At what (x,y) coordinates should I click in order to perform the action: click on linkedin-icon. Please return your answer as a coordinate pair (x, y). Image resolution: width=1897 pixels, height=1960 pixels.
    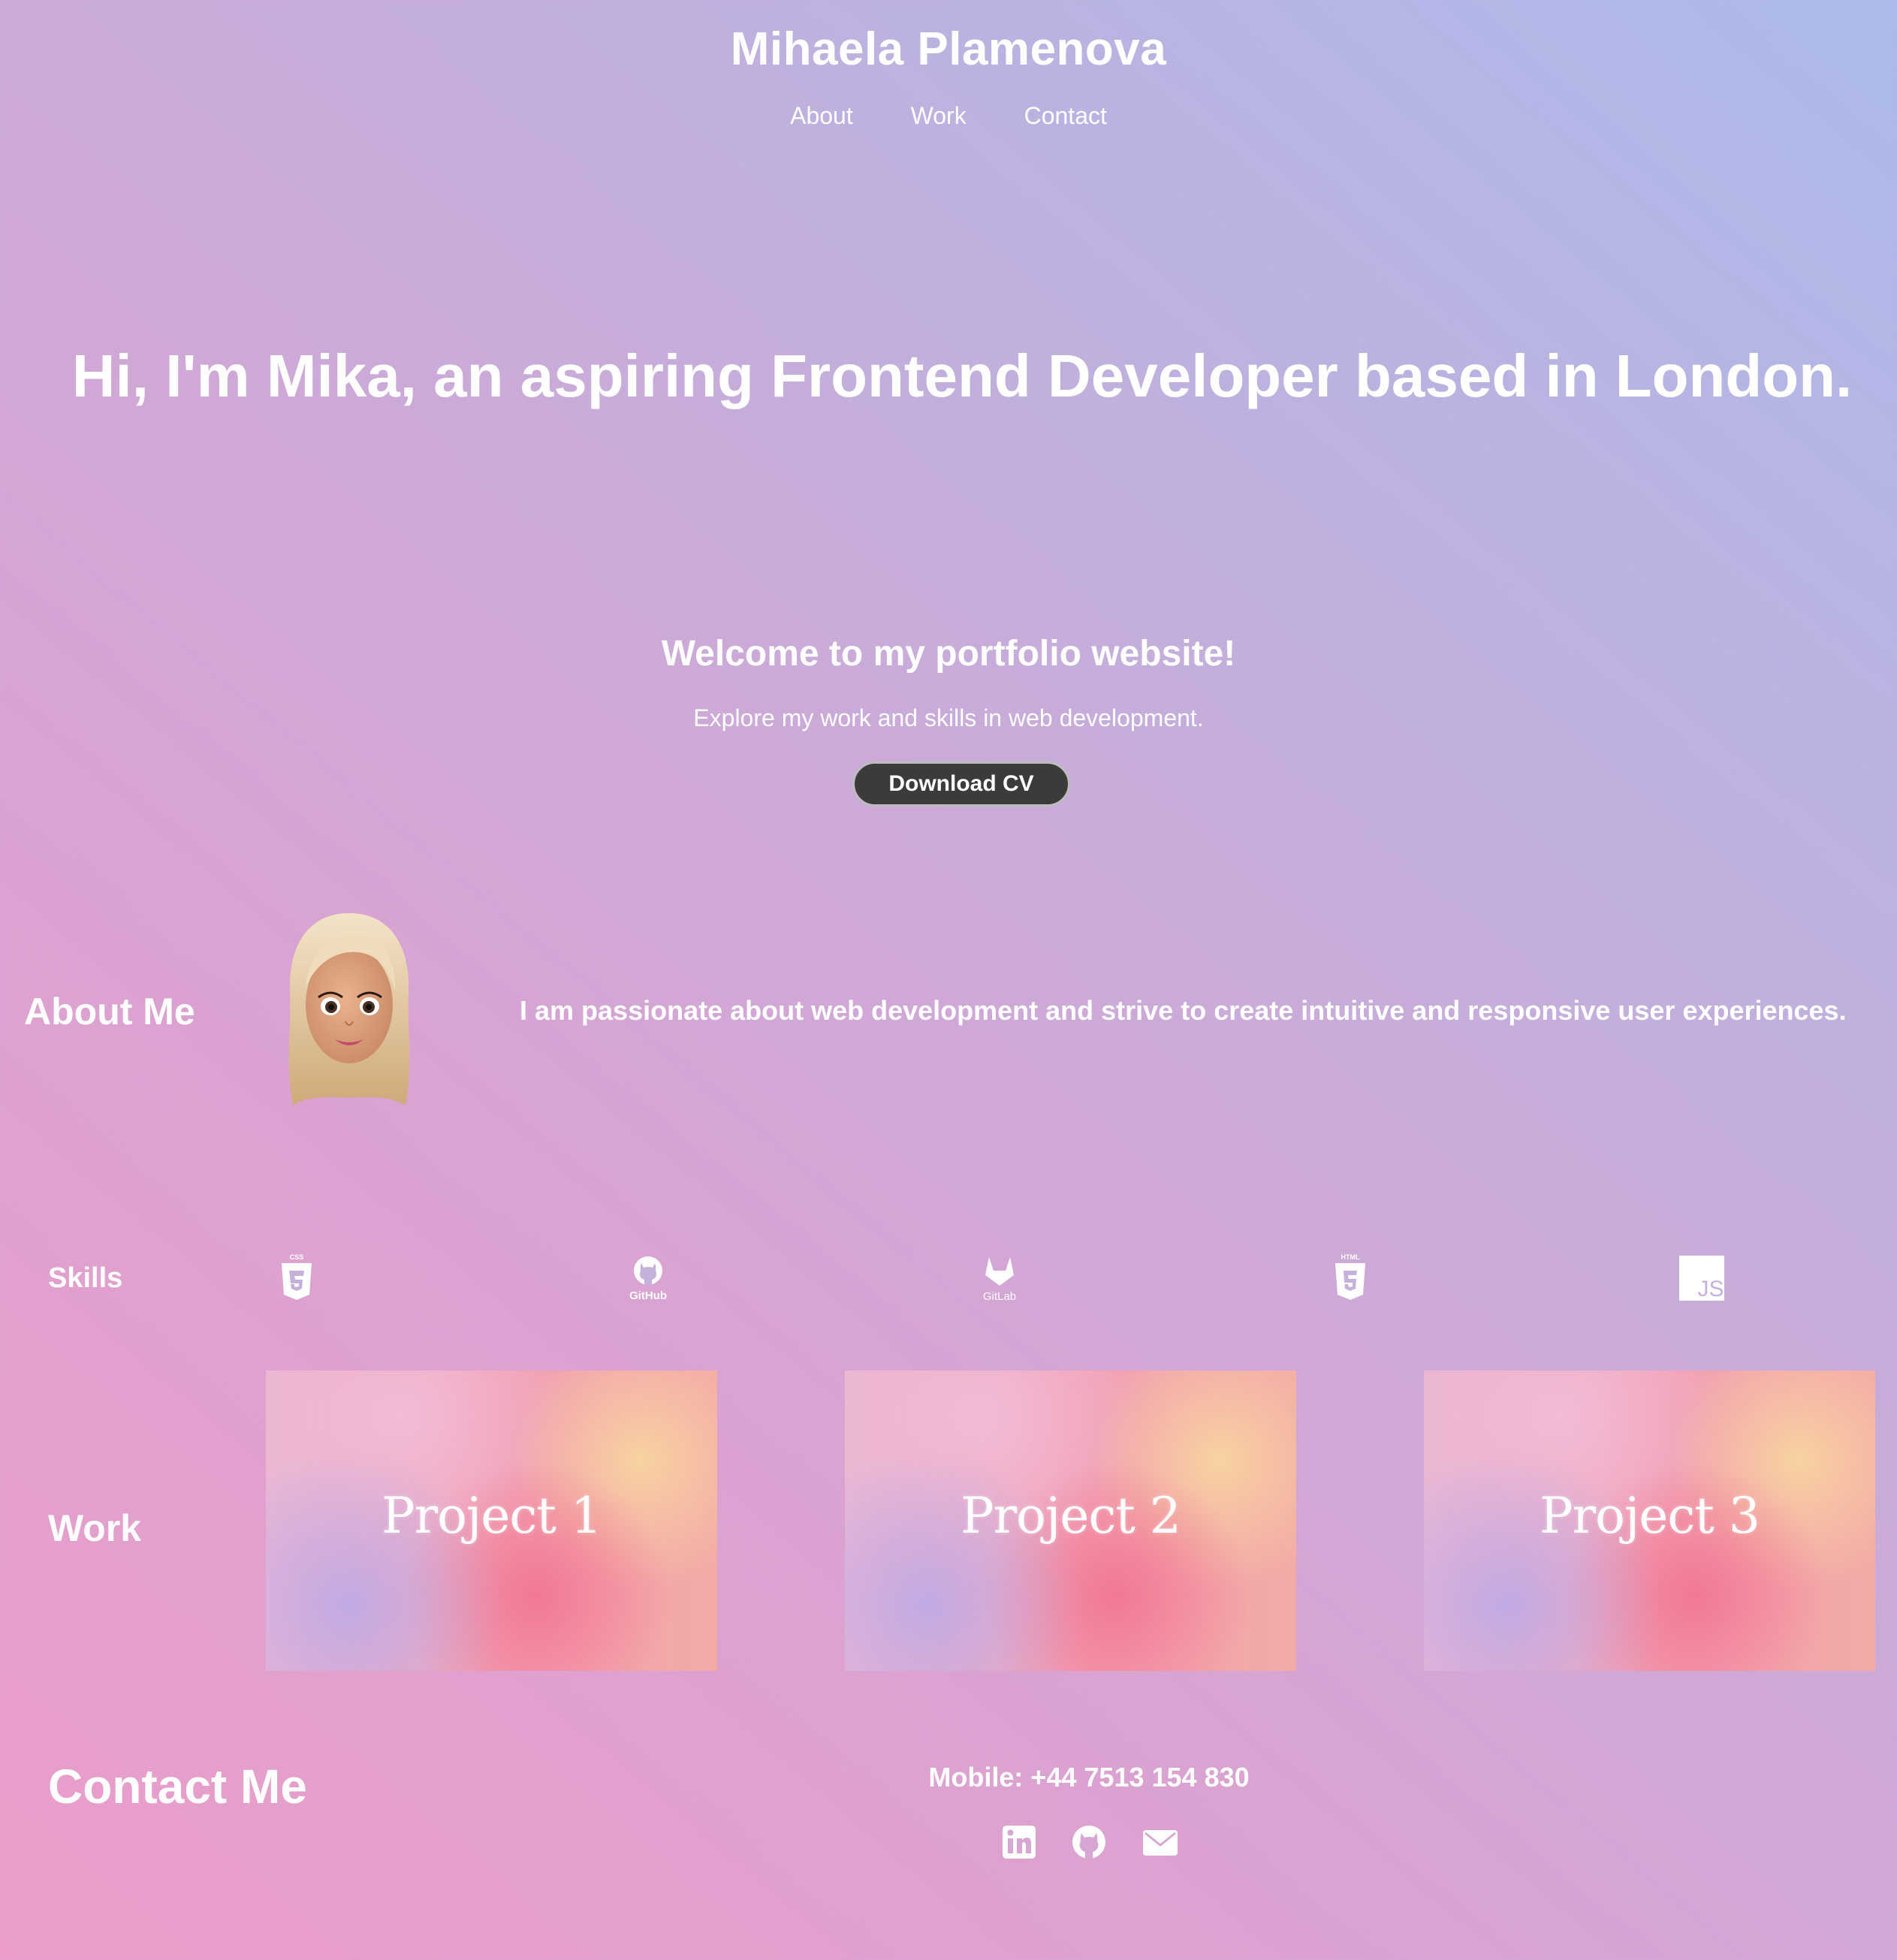
    Looking at the image, I should click on (1019, 1842).